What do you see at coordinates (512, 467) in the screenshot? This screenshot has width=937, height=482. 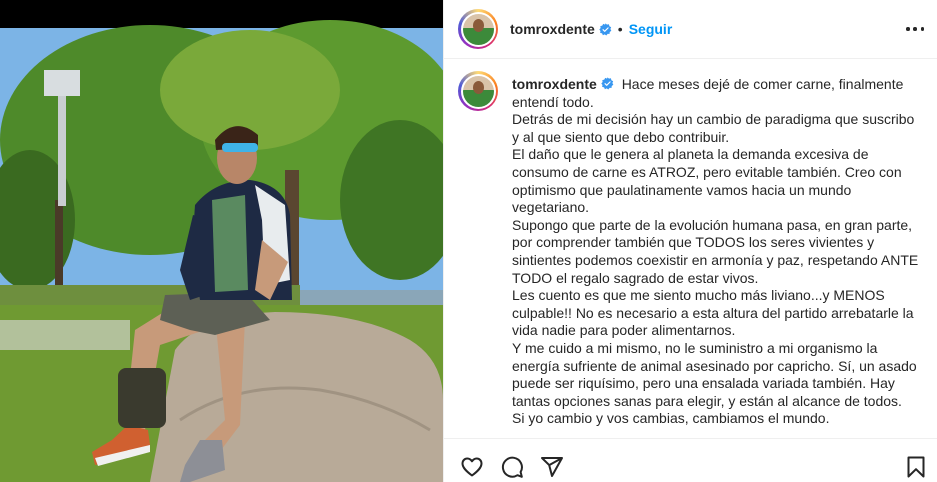 I see `comment-icon` at bounding box center [512, 467].